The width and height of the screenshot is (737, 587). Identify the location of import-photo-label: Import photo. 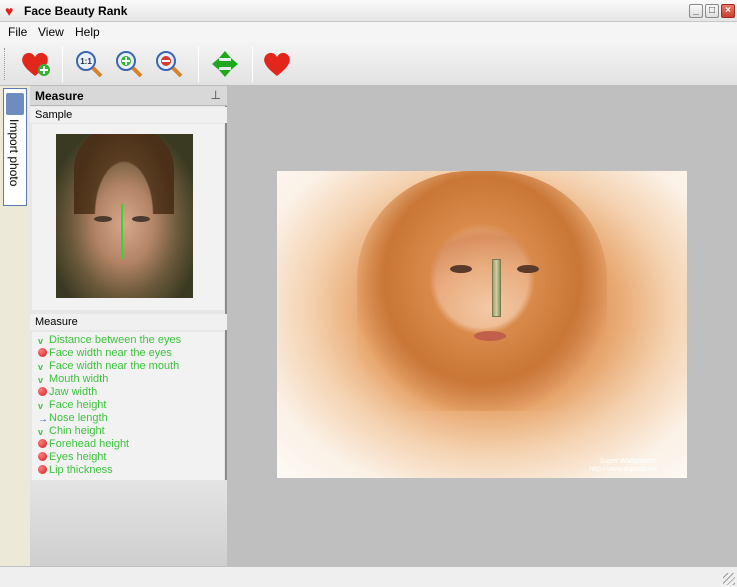
(14, 153).